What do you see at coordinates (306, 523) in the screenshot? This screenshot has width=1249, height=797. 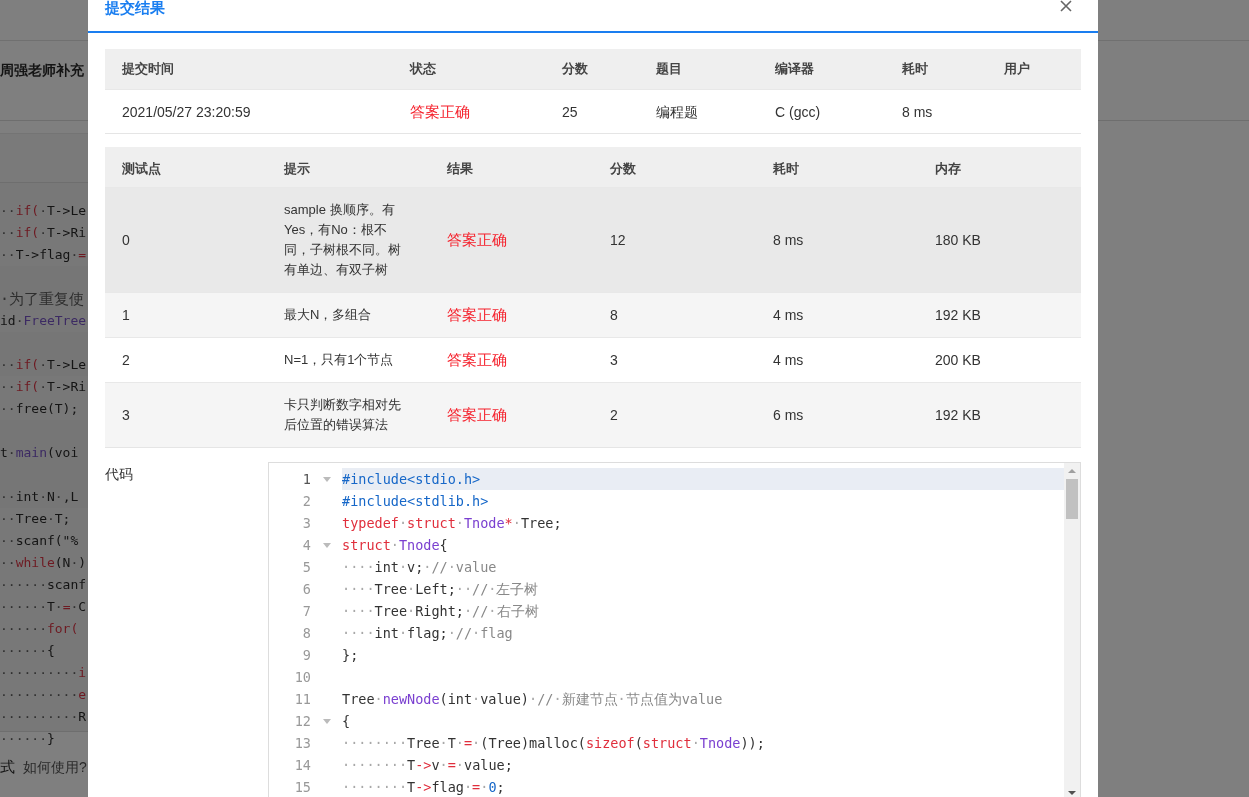 I see `line-number: 3` at bounding box center [306, 523].